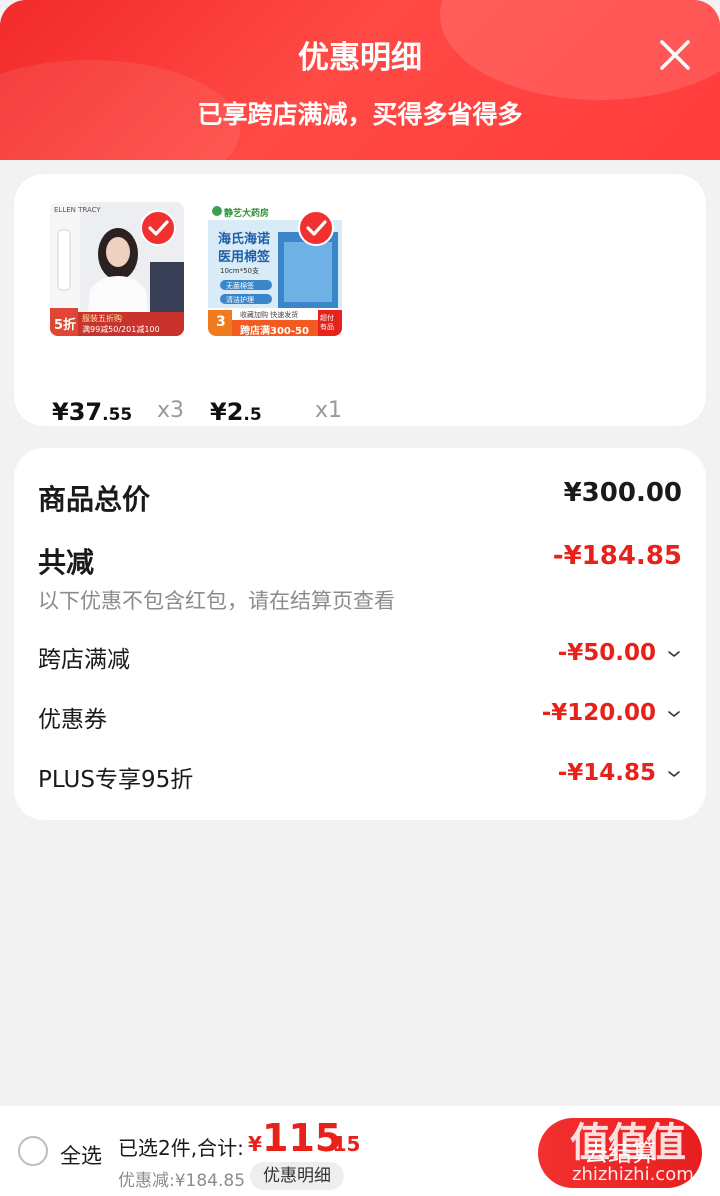  Describe the element at coordinates (116, 780) in the screenshot. I see `discount-label: PLUS专享95折` at that location.